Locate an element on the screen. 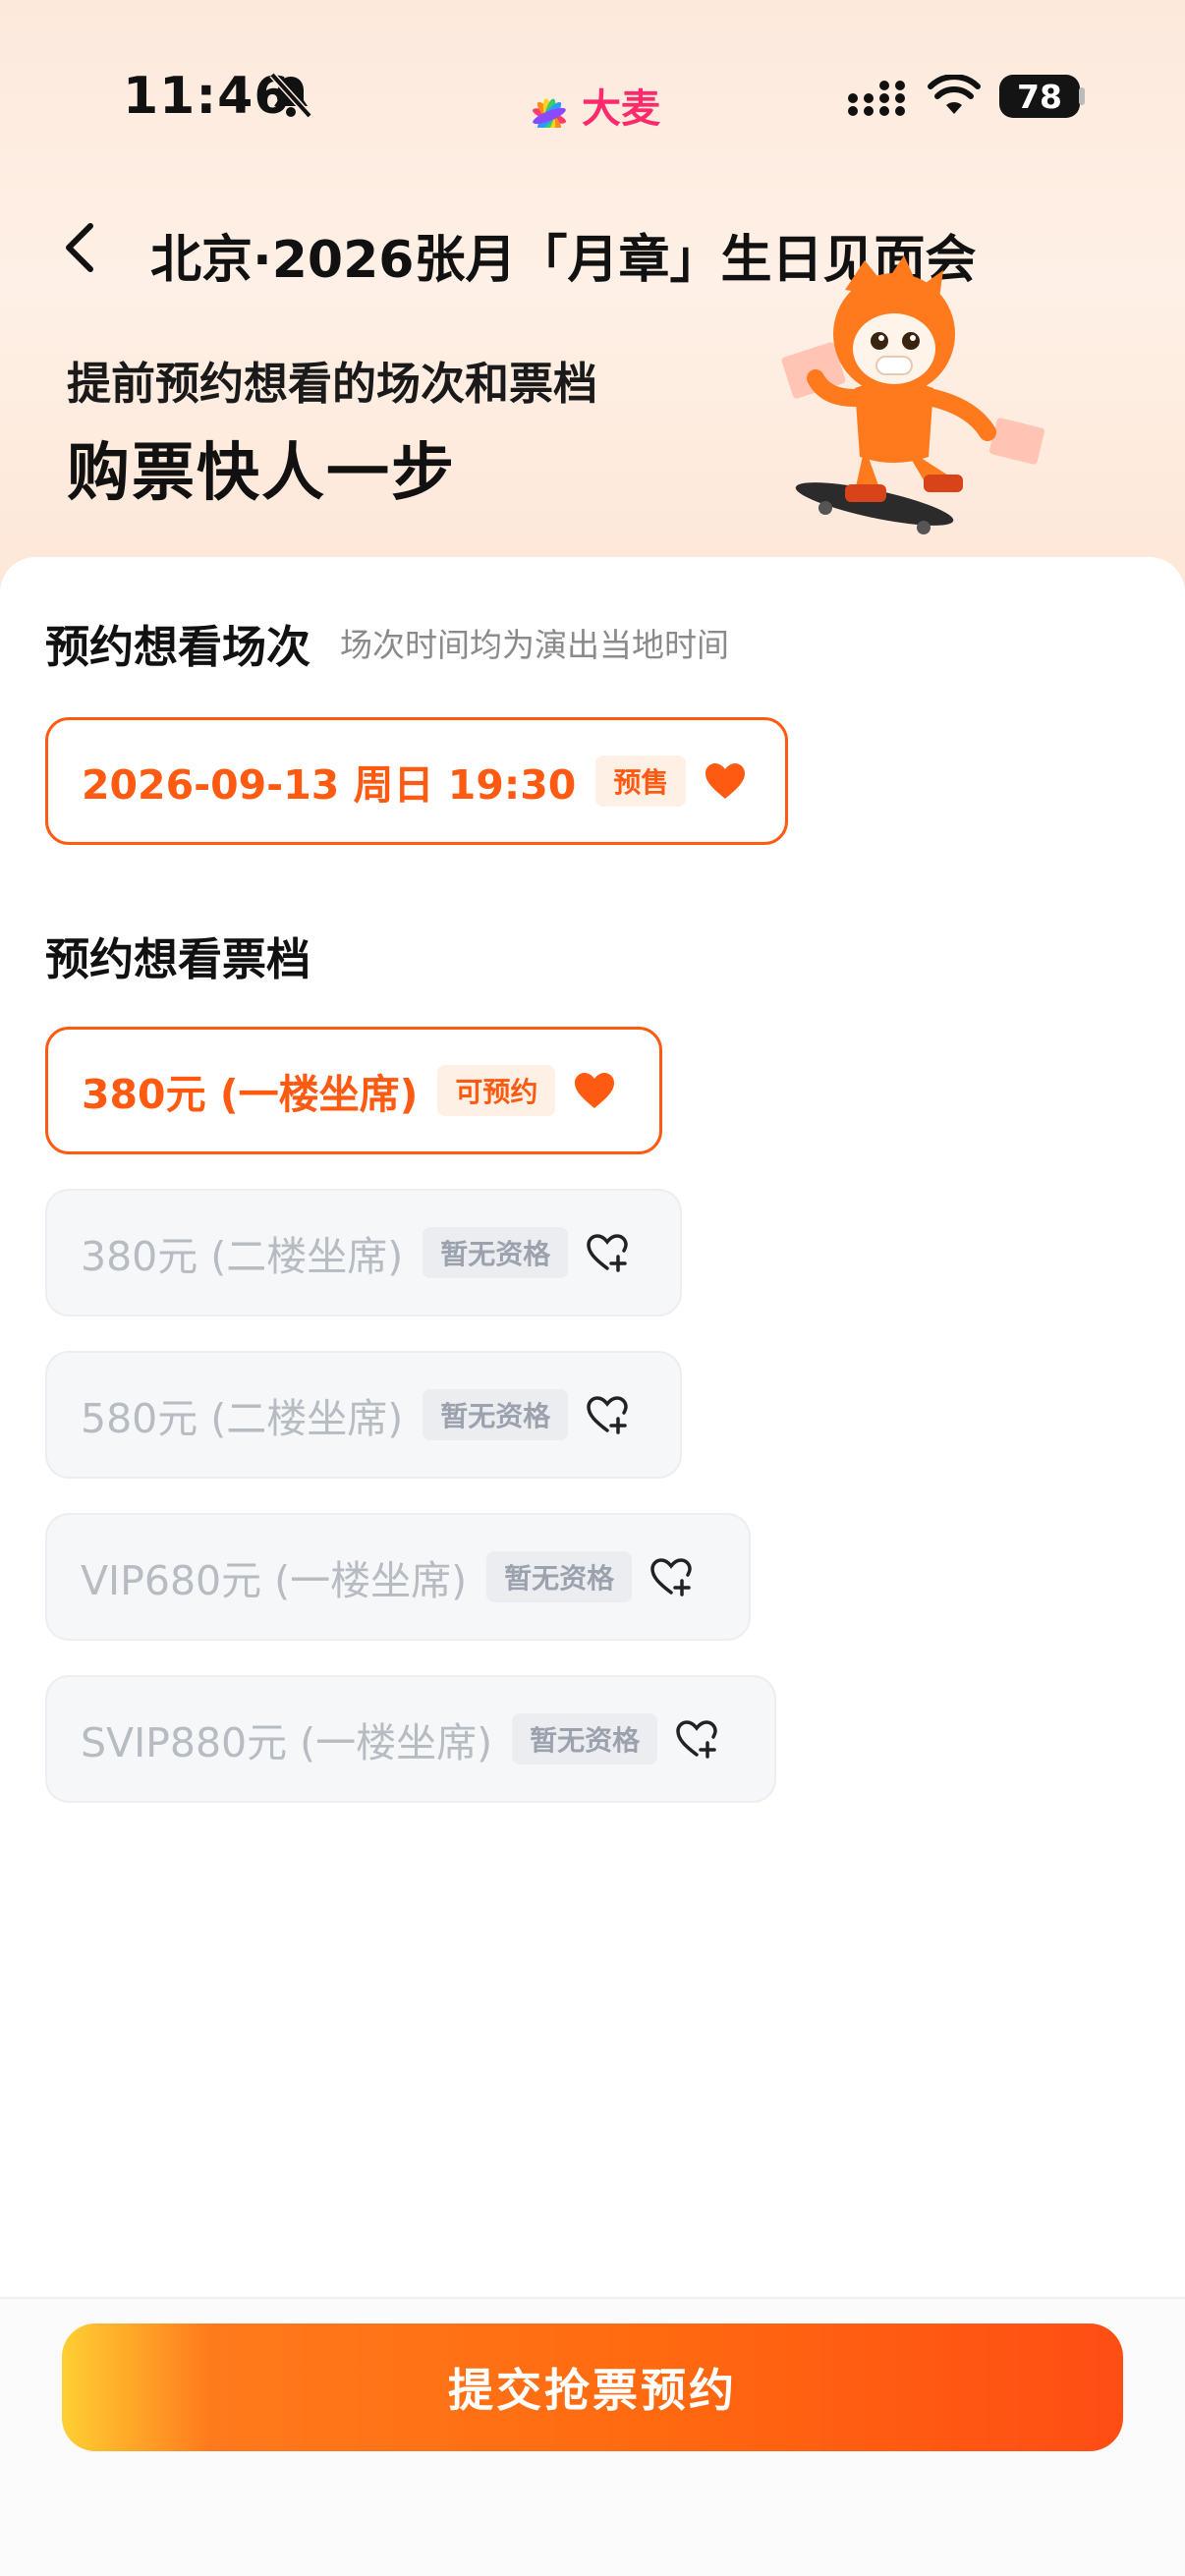 The width and height of the screenshot is (1185, 2576). submit-reservation-button: 提交抢票预约 is located at coordinates (592, 2387).